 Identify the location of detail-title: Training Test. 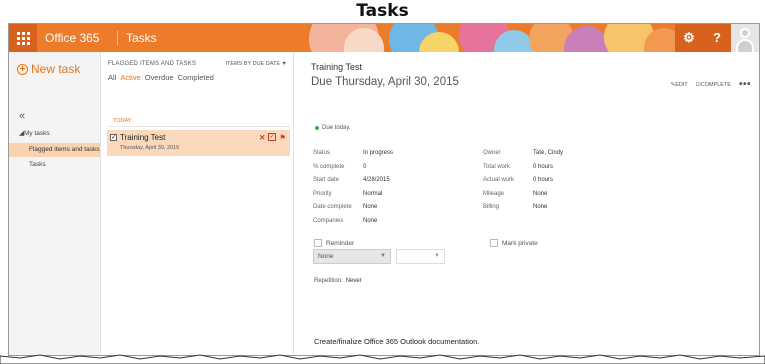
(337, 67).